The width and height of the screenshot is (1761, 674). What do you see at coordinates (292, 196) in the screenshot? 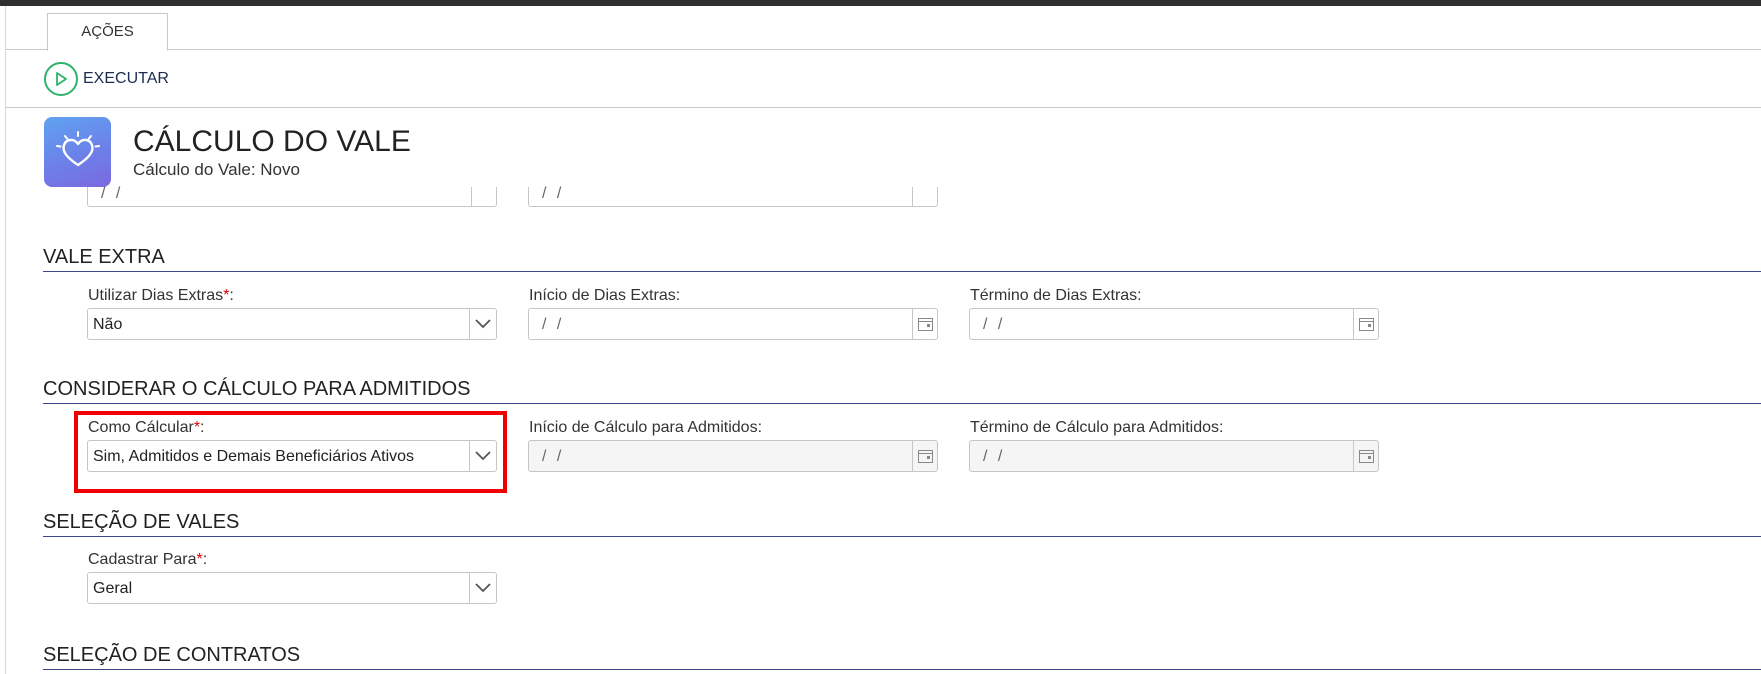
I see `date-field-partial-1: / /` at bounding box center [292, 196].